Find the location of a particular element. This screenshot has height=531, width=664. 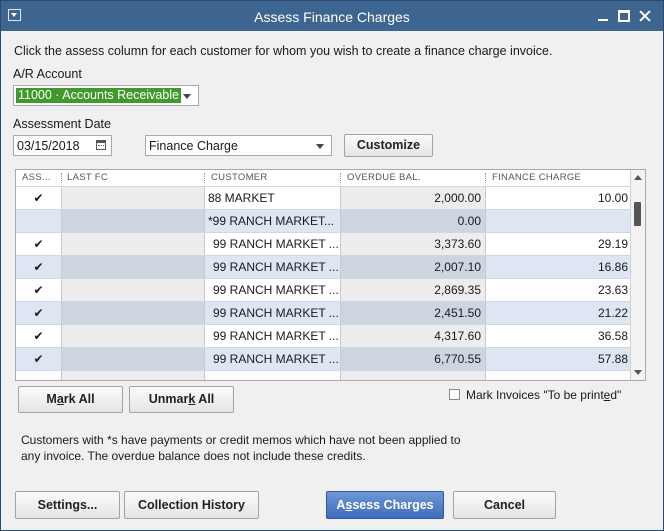

close-icon is located at coordinates (645, 16).